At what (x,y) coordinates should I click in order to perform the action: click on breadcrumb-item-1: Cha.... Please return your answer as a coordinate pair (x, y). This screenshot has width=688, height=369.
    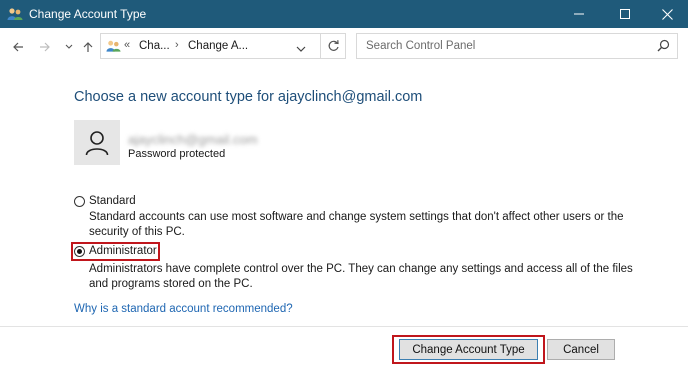
    Looking at the image, I should click on (154, 46).